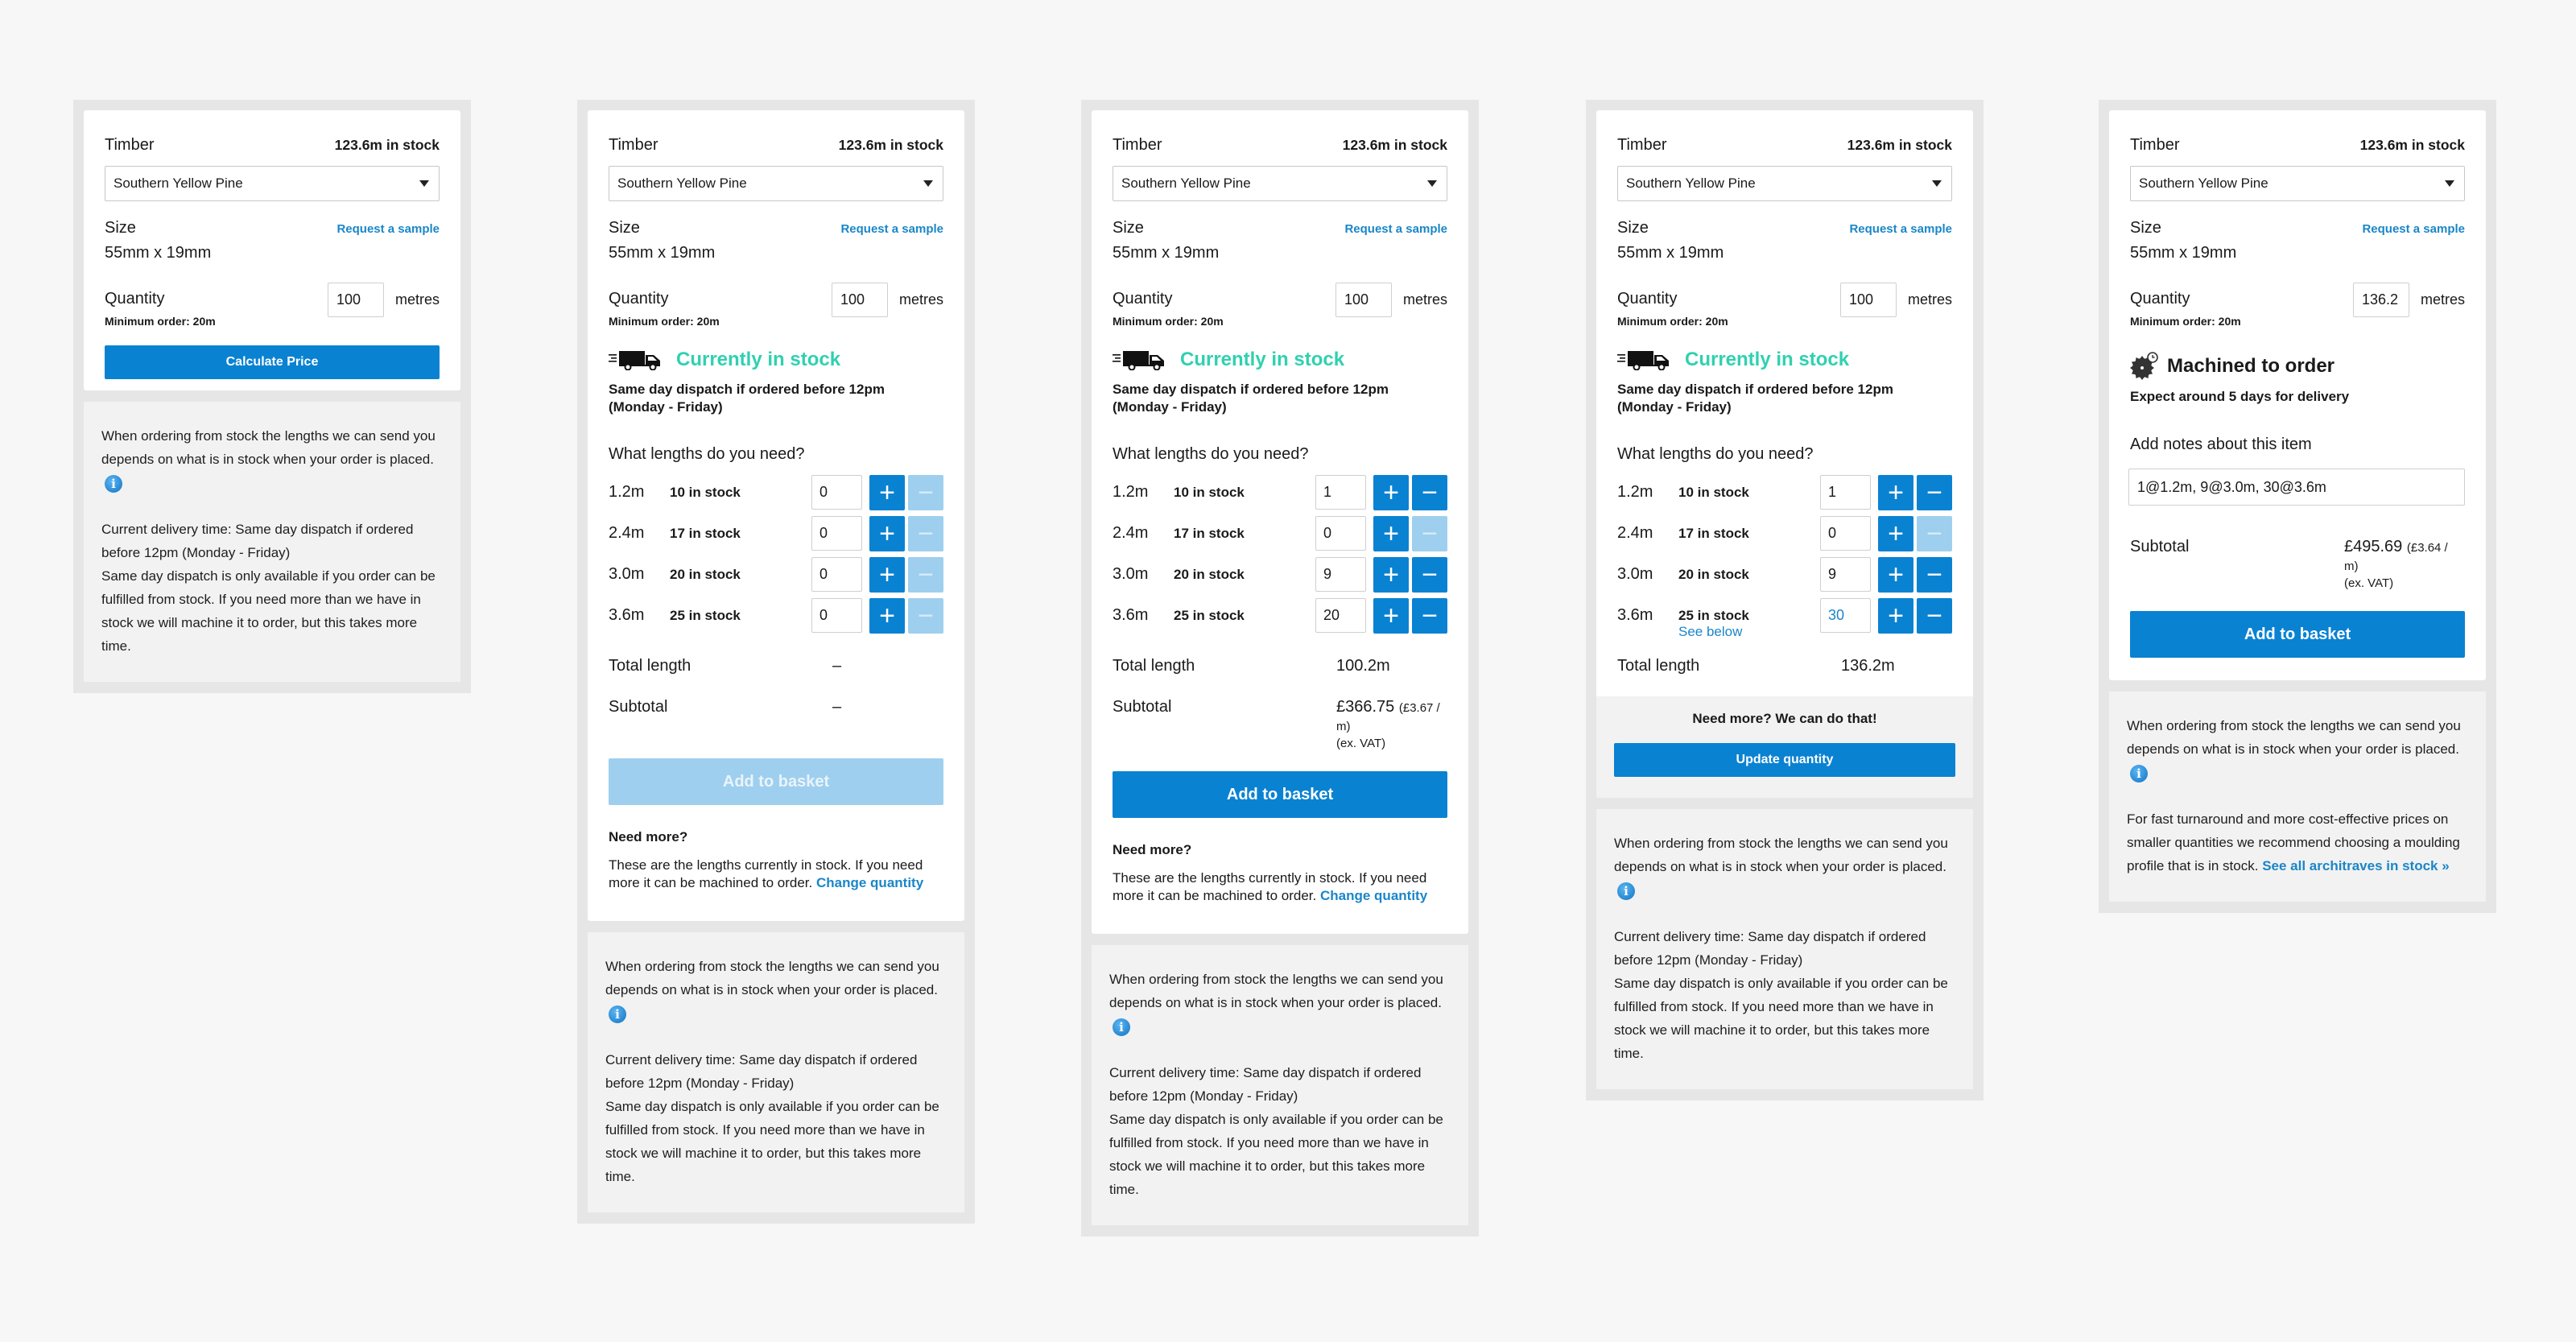 The image size is (2576, 1342). I want to click on quantity-input: 136.2, so click(2380, 299).